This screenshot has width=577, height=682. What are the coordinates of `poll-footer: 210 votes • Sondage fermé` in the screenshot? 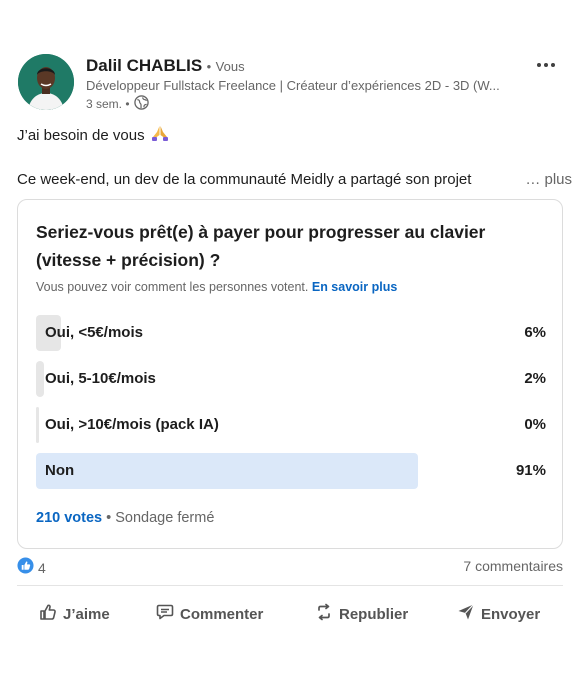 It's located at (125, 518).